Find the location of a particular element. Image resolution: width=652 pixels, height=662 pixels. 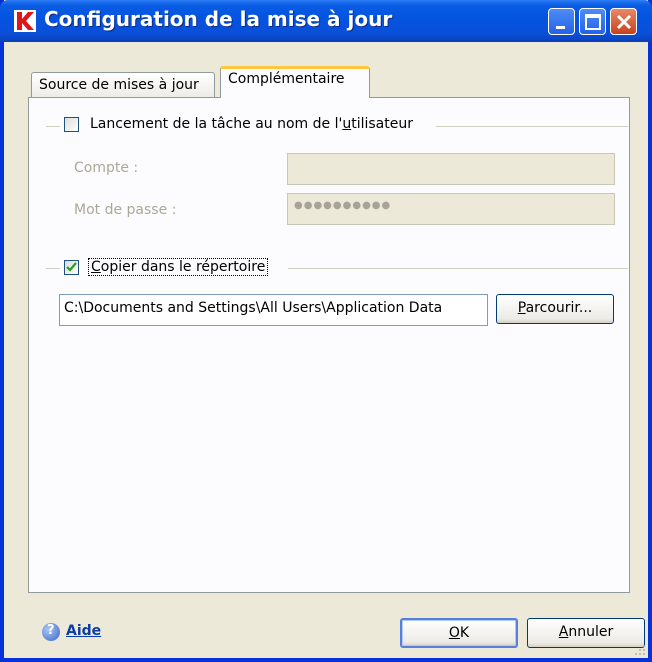

copy-to-dir-checkbox is located at coordinates (71, 267).